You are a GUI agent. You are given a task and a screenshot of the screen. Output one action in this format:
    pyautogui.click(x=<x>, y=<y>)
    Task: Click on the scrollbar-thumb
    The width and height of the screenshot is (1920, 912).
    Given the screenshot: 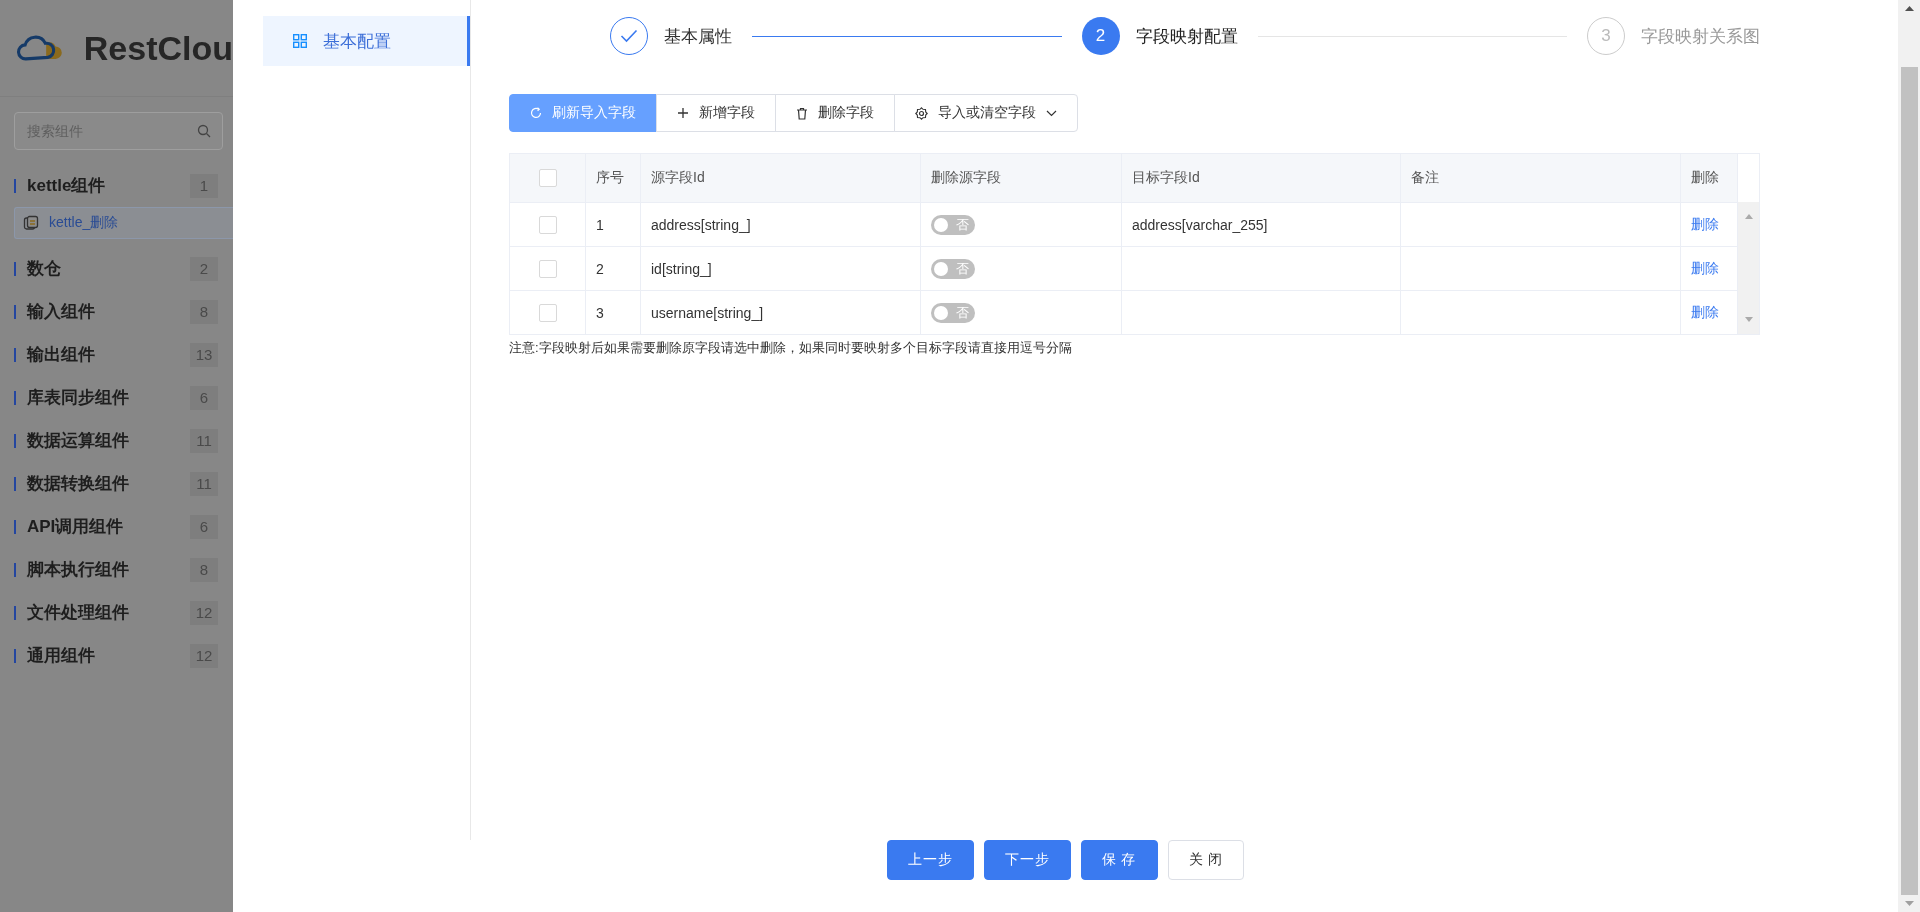 What is the action you would take?
    pyautogui.click(x=1909, y=481)
    